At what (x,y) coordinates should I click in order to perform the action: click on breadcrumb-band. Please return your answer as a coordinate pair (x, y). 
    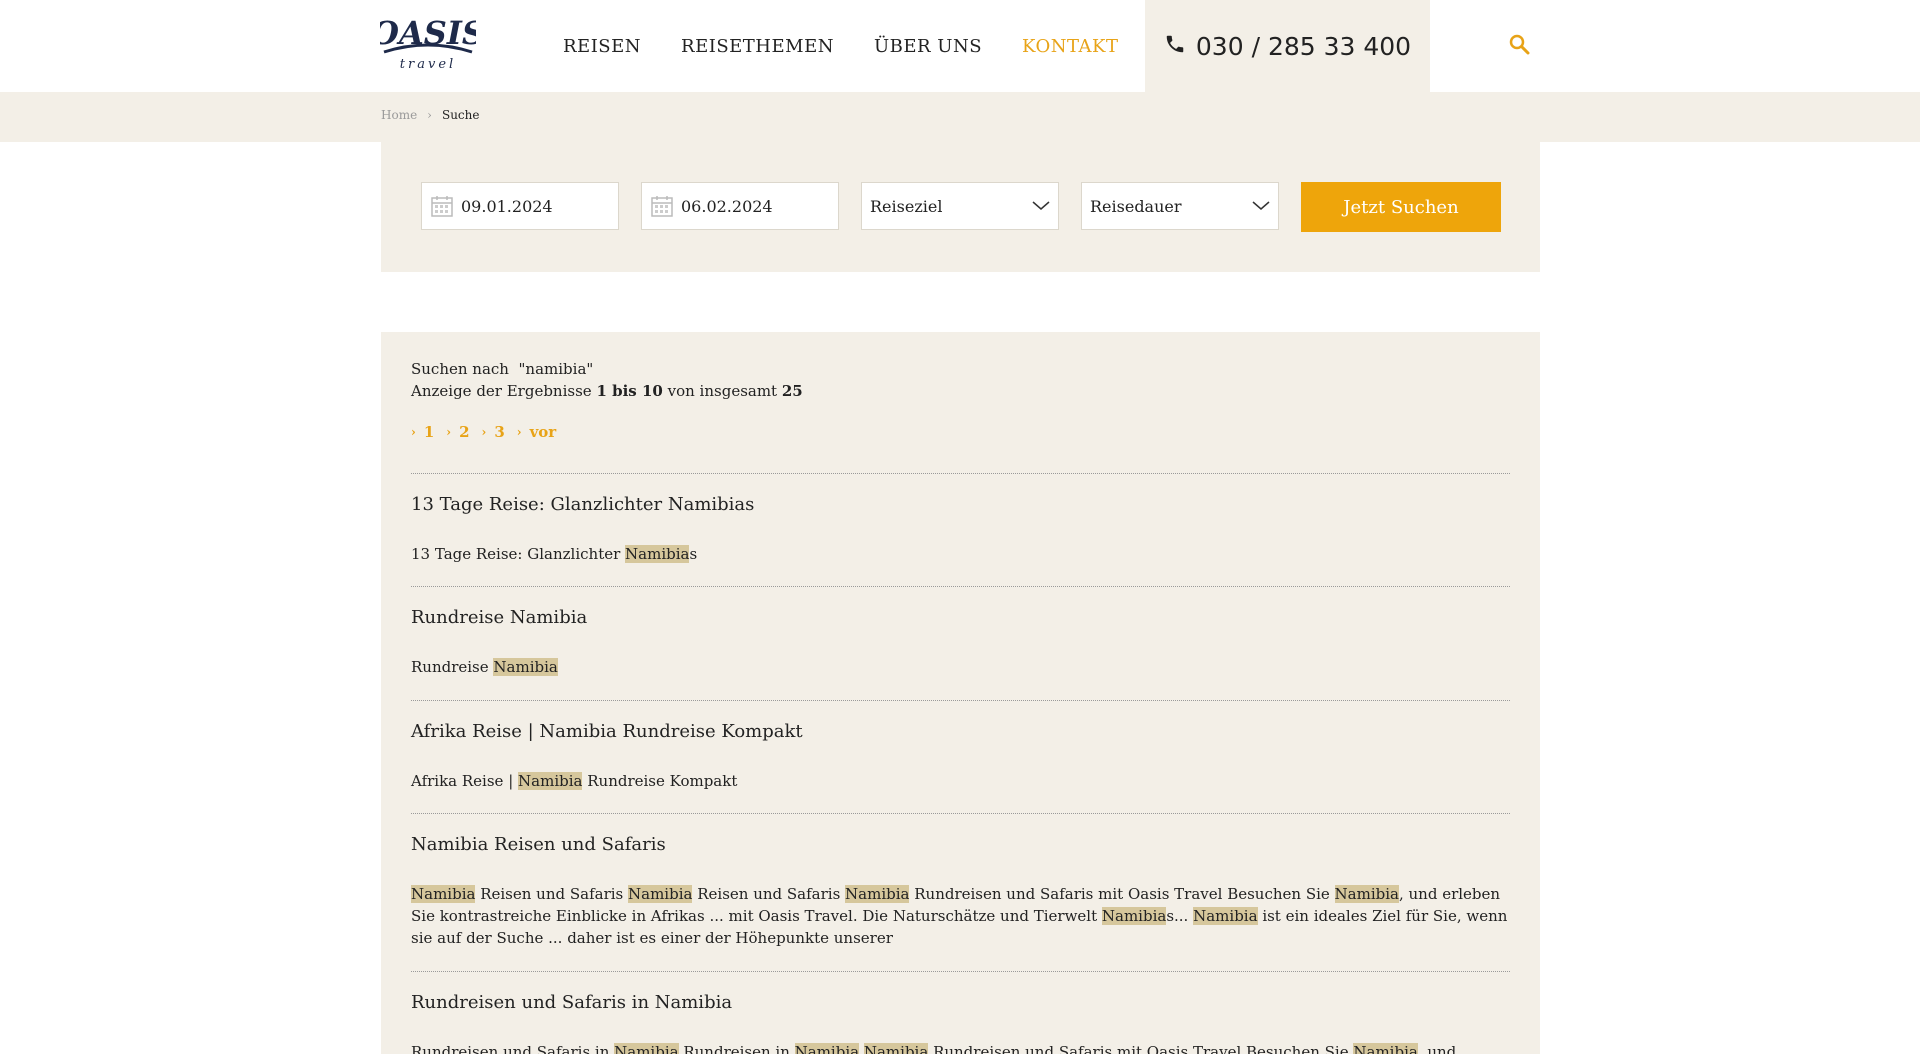
    Looking at the image, I should click on (960, 117).